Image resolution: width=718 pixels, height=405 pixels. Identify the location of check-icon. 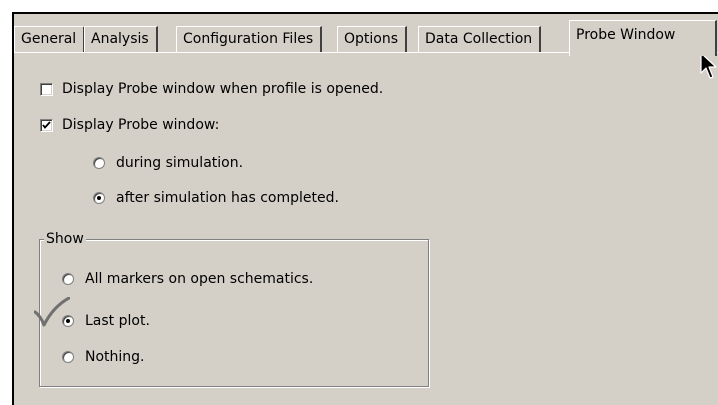
(46, 124).